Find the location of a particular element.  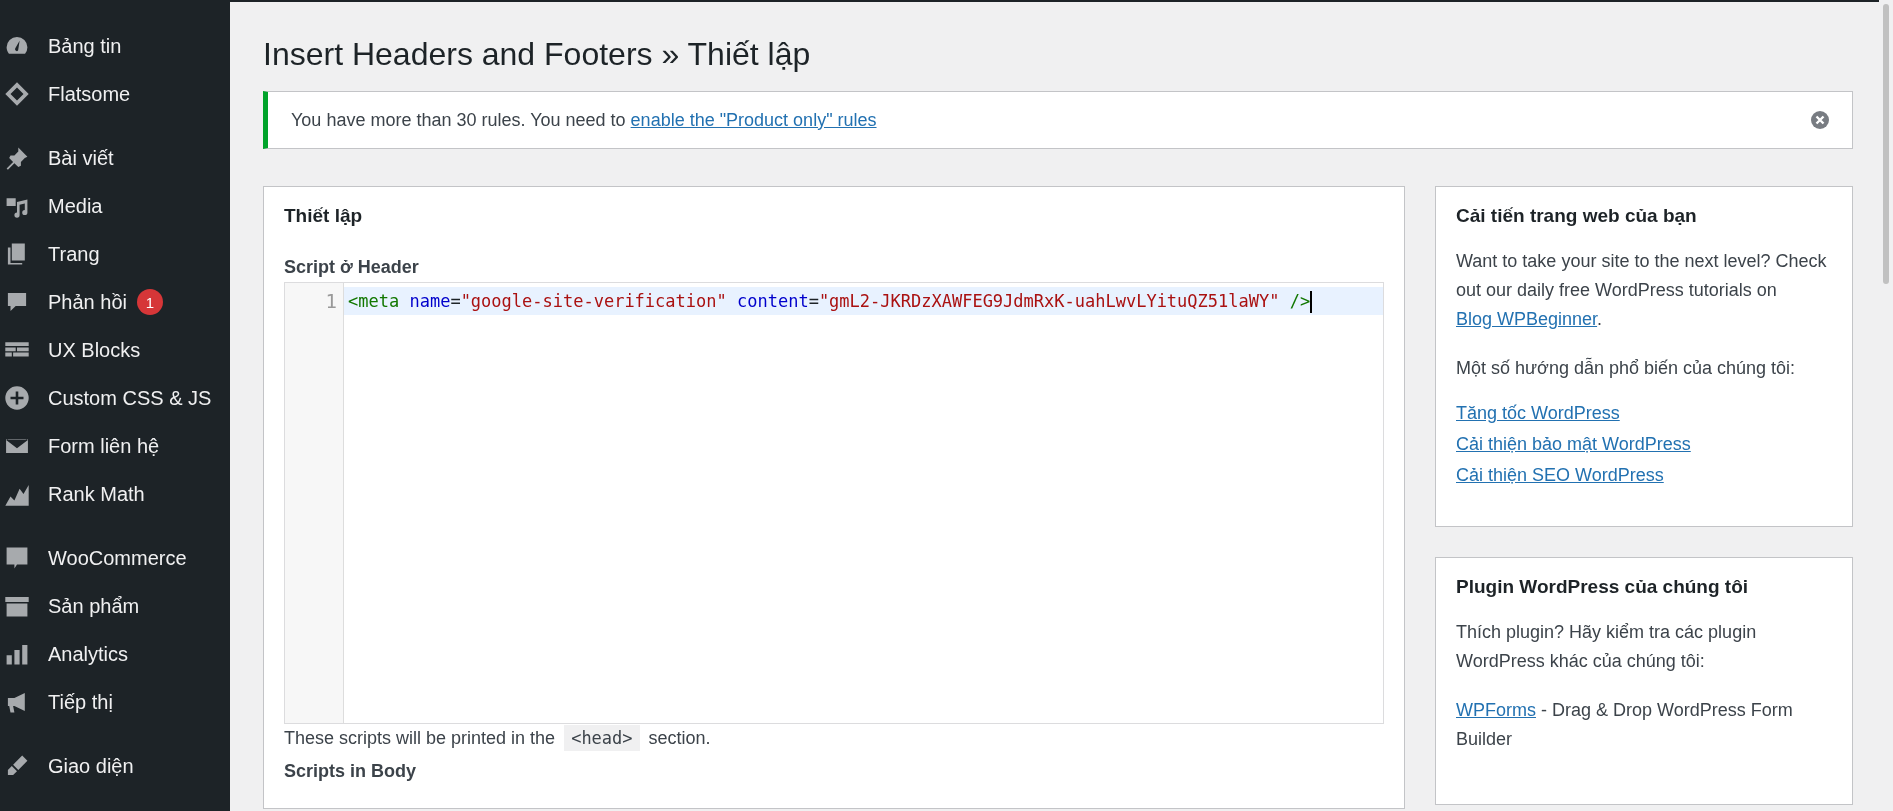

menu-item: Analytics is located at coordinates (115, 654).